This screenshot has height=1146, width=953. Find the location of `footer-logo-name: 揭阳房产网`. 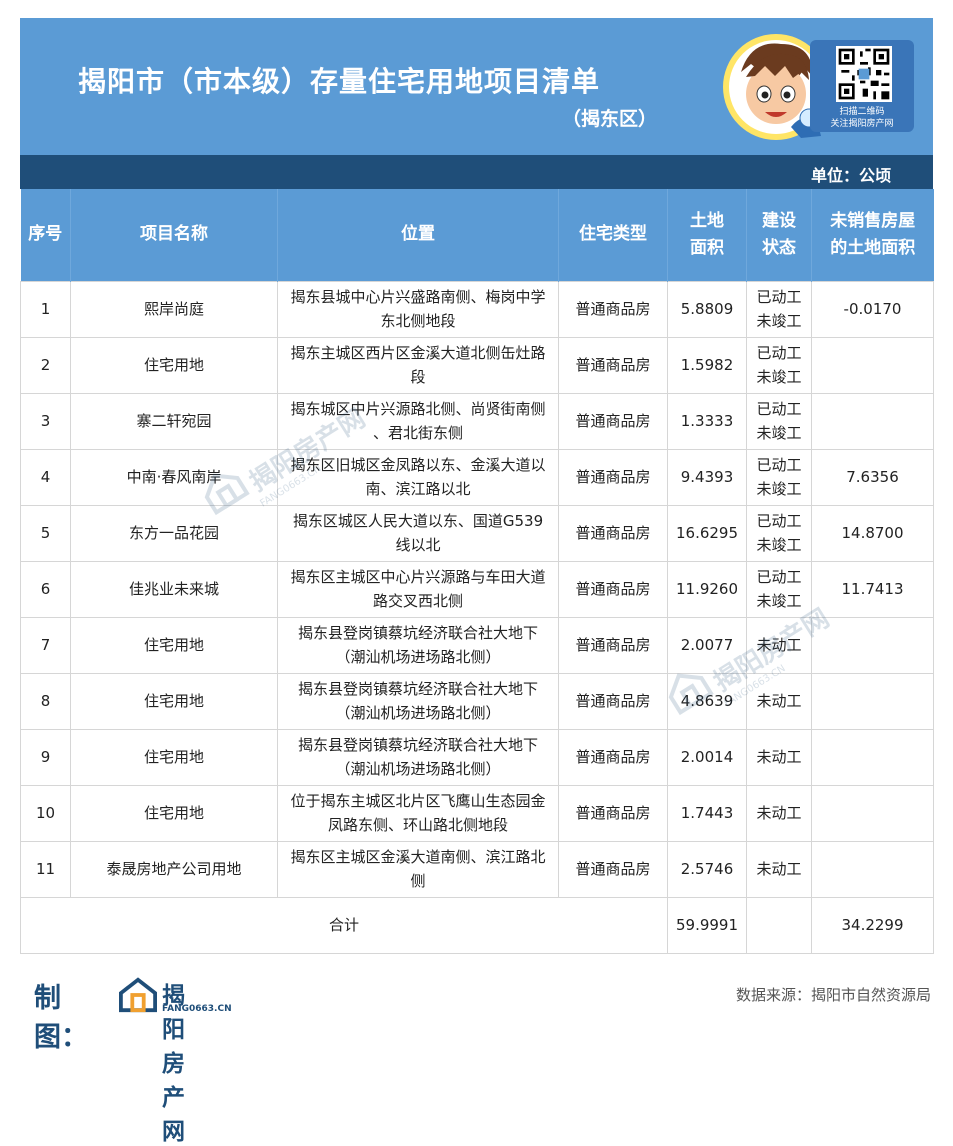

footer-logo-name: 揭阳房产网 is located at coordinates (173, 1064).